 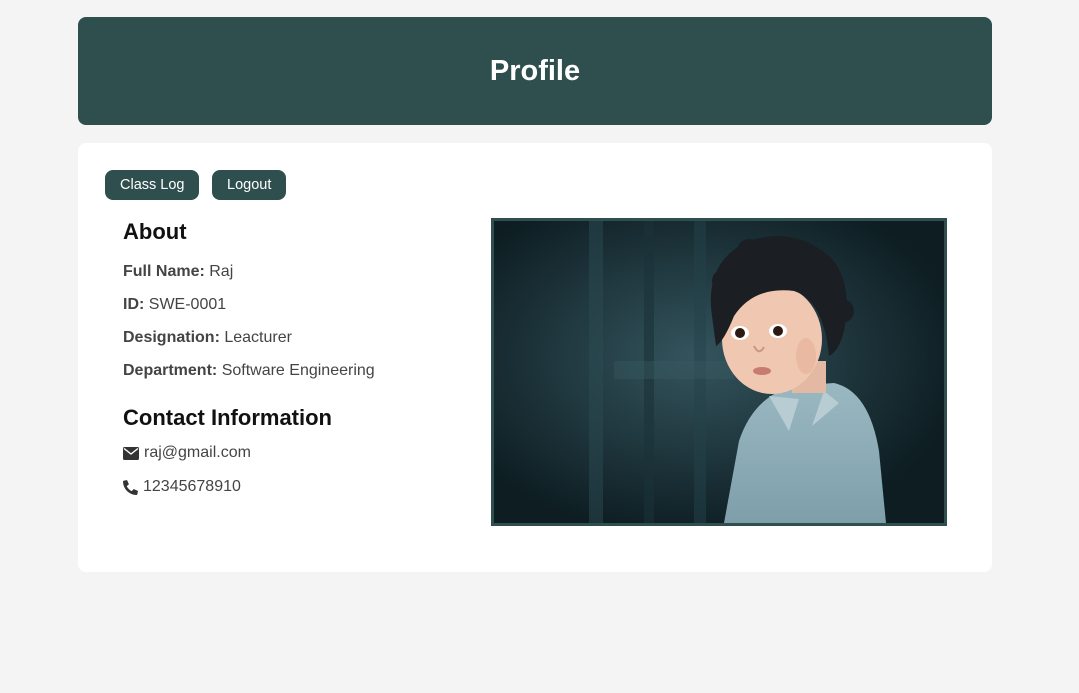 I want to click on page-header: Profile, so click(x=535, y=71).